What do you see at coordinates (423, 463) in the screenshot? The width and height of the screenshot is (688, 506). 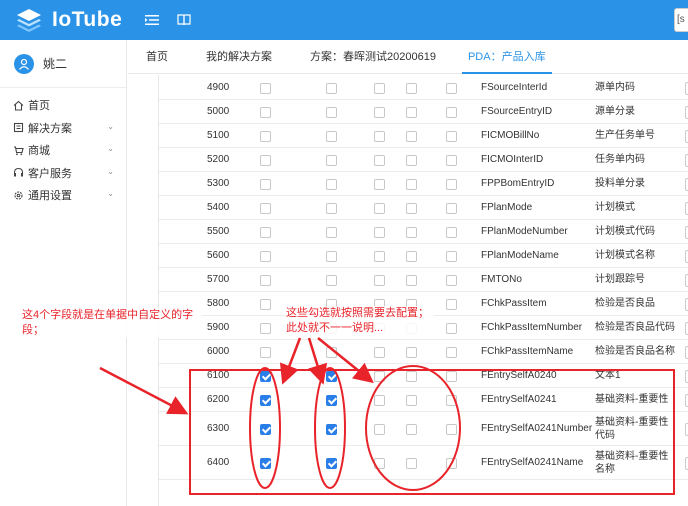 I see `table-row: 6400 FEntrySelfA0241Name 基础资料-重要性名称` at bounding box center [423, 463].